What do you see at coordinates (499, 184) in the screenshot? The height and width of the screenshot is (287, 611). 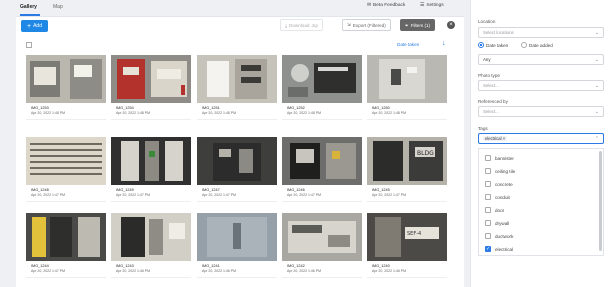 I see `tag-option: concrete` at bounding box center [499, 184].